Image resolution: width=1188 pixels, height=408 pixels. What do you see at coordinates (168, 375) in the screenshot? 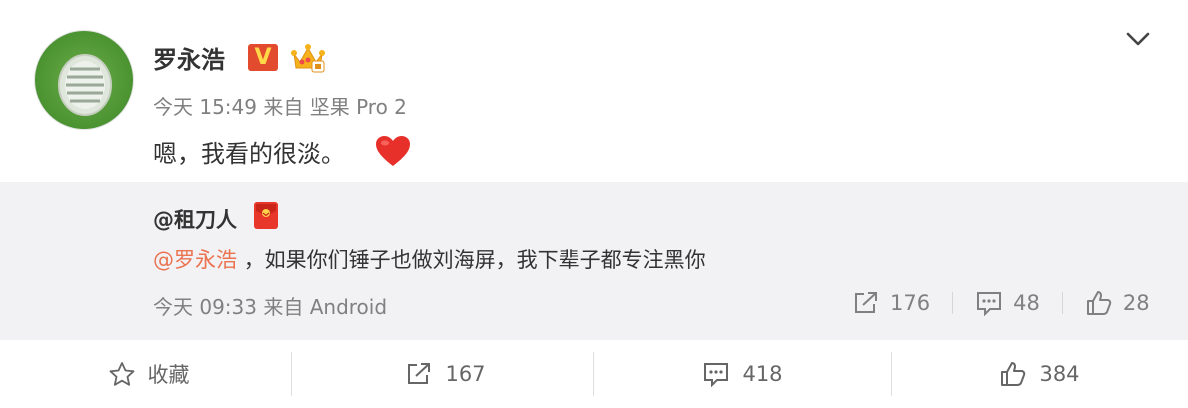
I see `favorite-label: 收藏` at bounding box center [168, 375].